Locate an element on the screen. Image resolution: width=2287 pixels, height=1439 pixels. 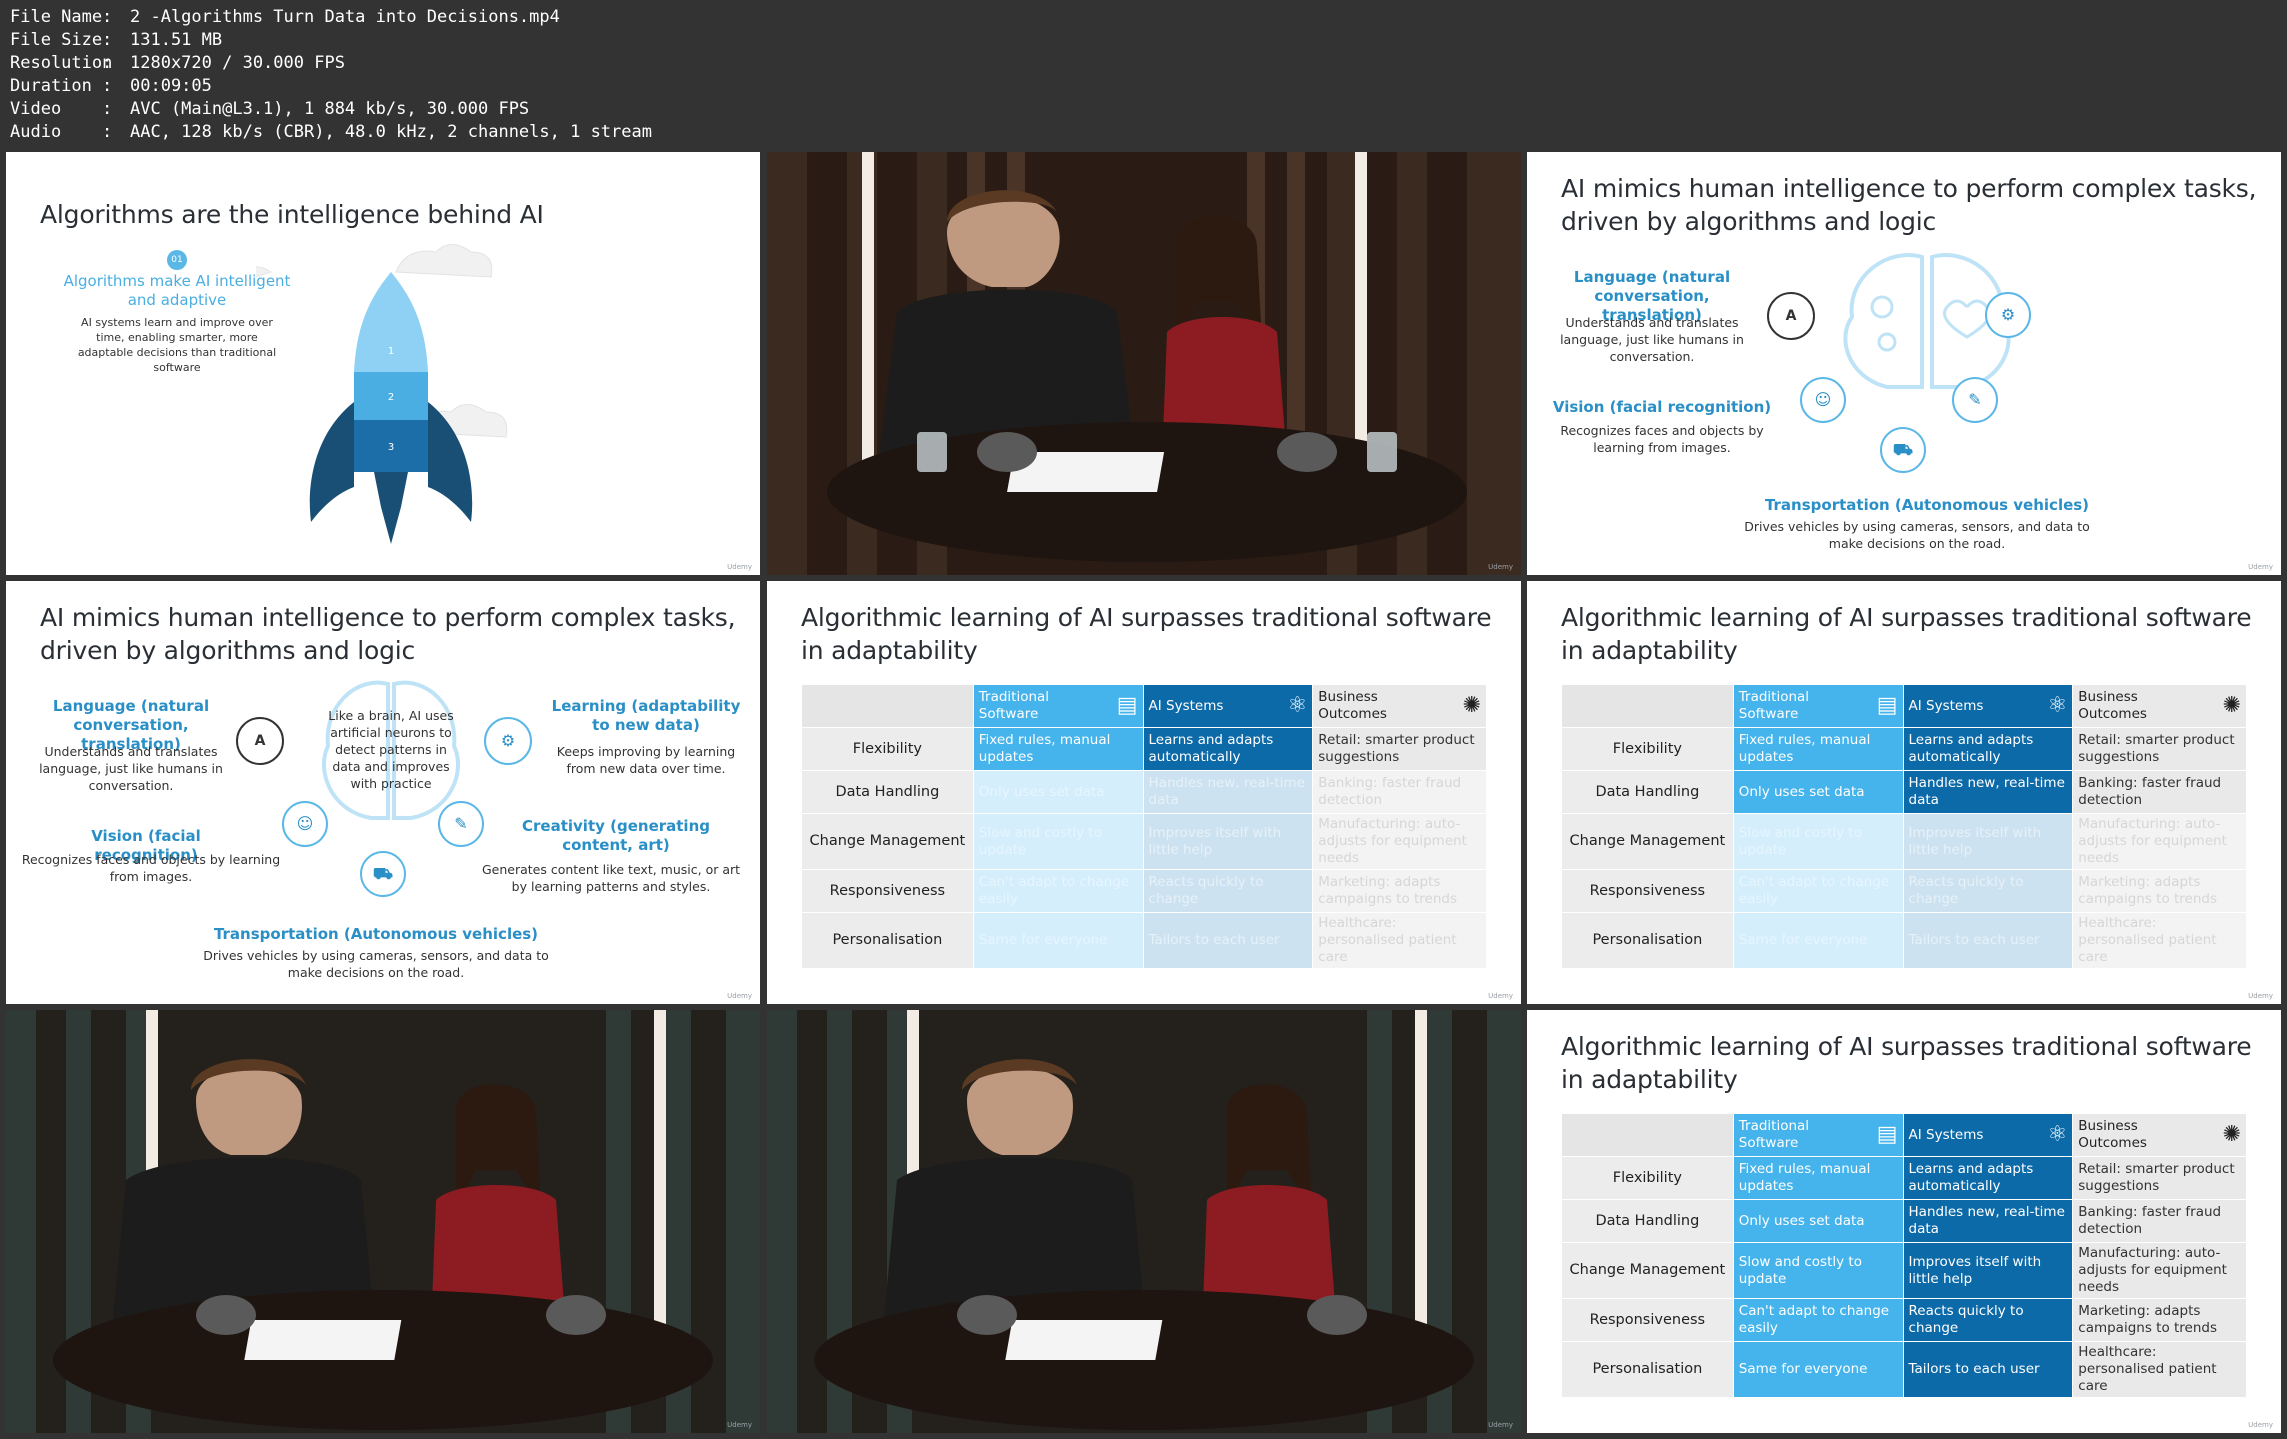
table-corner-cell is located at coordinates (1647, 1135).